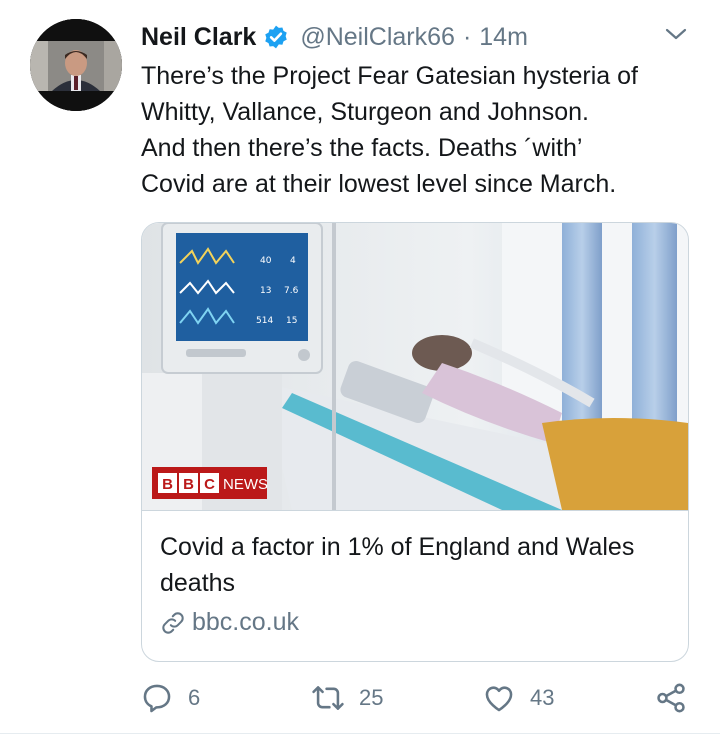  I want to click on monitor-readout-6: 15, so click(291, 321).